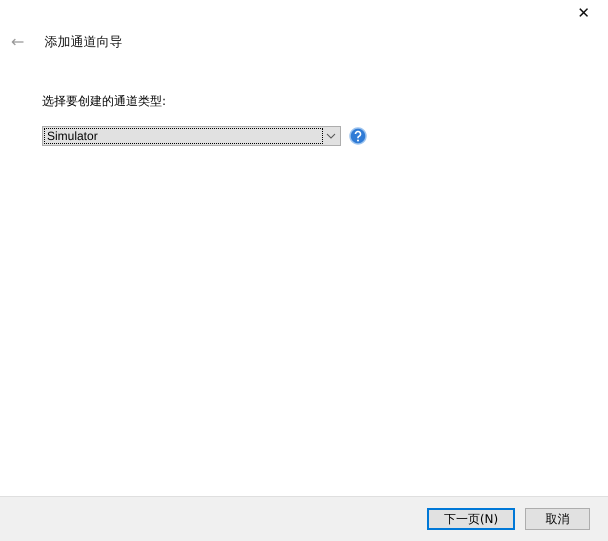 The image size is (608, 541). What do you see at coordinates (358, 136) in the screenshot?
I see `help-icon` at bounding box center [358, 136].